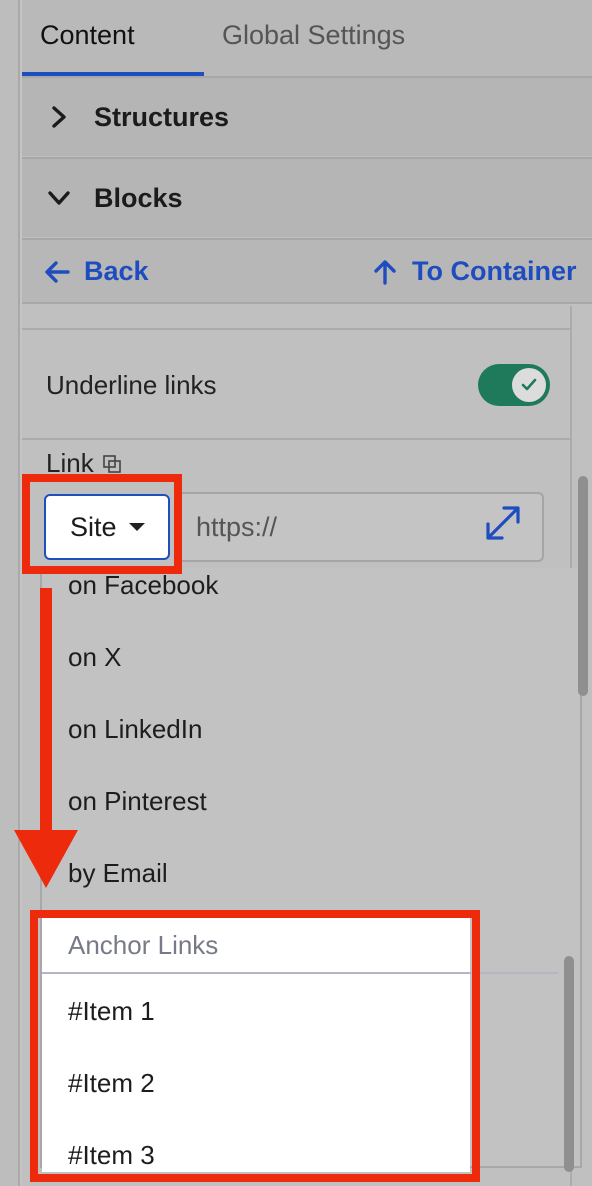  I want to click on accordion-blocks-label: Blocks, so click(138, 198).